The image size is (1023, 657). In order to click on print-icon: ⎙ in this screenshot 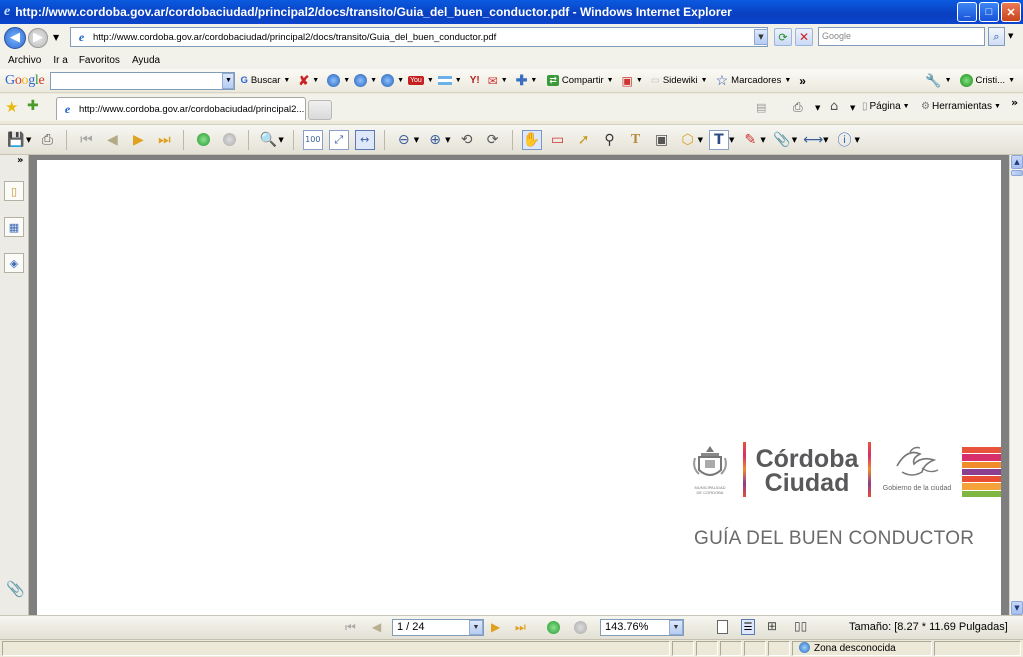, I will do `click(798, 107)`.